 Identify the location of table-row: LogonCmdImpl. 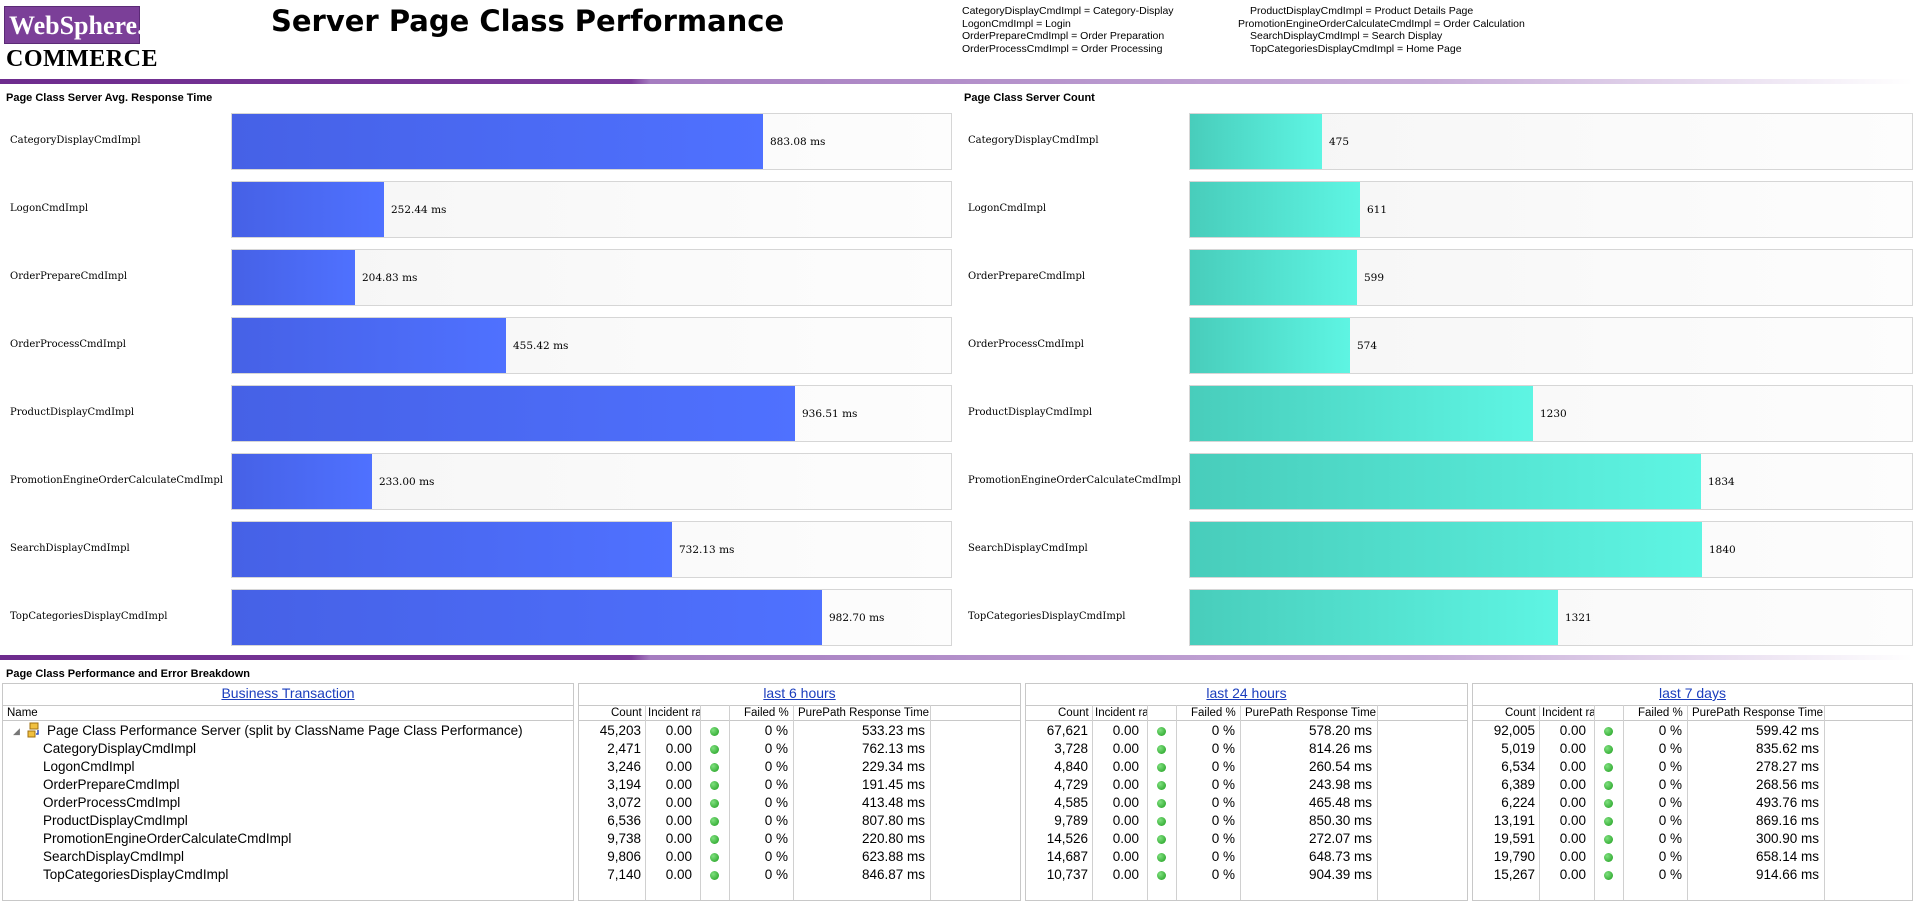
(288, 767).